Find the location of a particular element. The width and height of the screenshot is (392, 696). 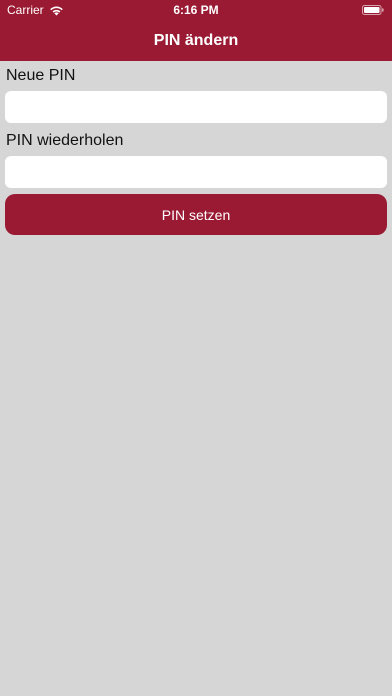

battery-icon is located at coordinates (373, 10).